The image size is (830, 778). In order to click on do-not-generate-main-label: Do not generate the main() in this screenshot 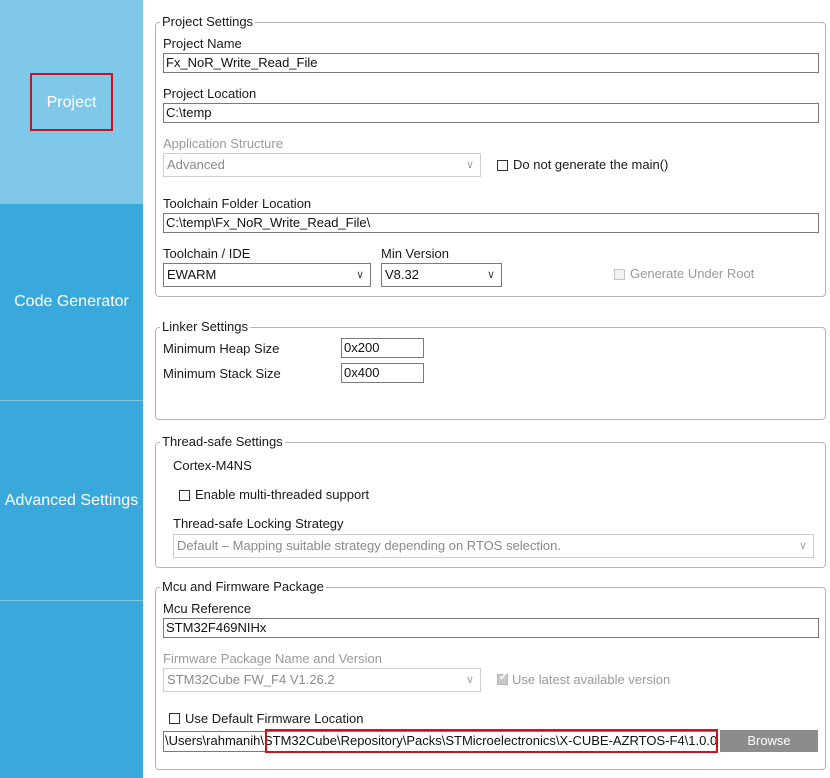, I will do `click(591, 164)`.